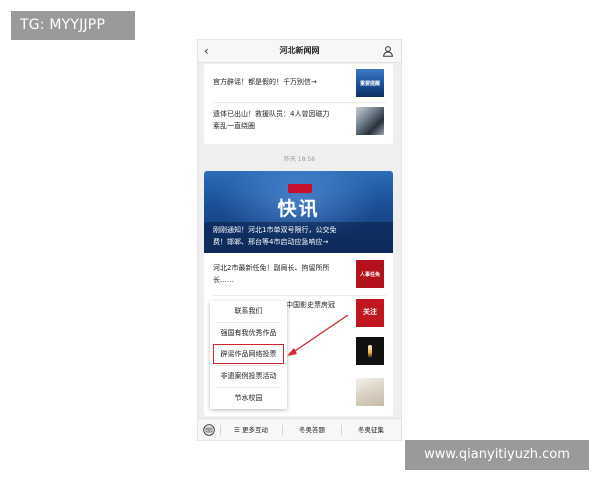 This screenshot has width=600, height=480. I want to click on bottom-menu-bar: ☰ 更多互动 冬奥答题 冬奥征集, so click(299, 429).